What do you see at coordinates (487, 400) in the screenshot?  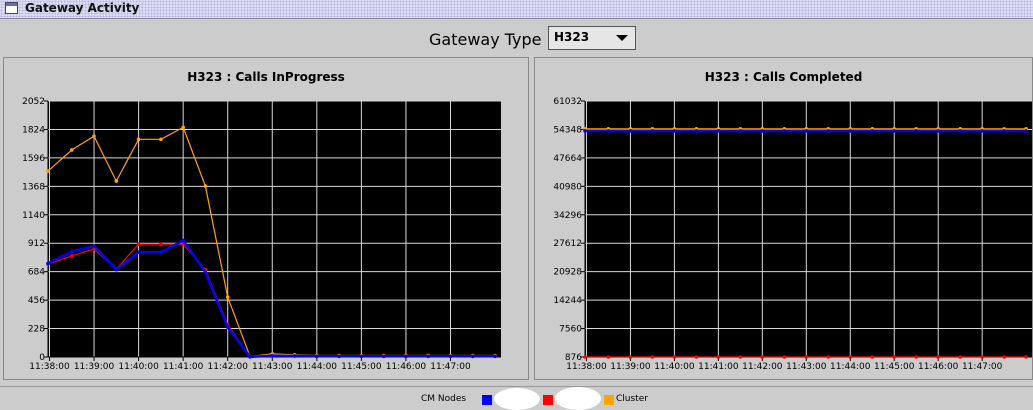 I see `legend-node1-swatch` at bounding box center [487, 400].